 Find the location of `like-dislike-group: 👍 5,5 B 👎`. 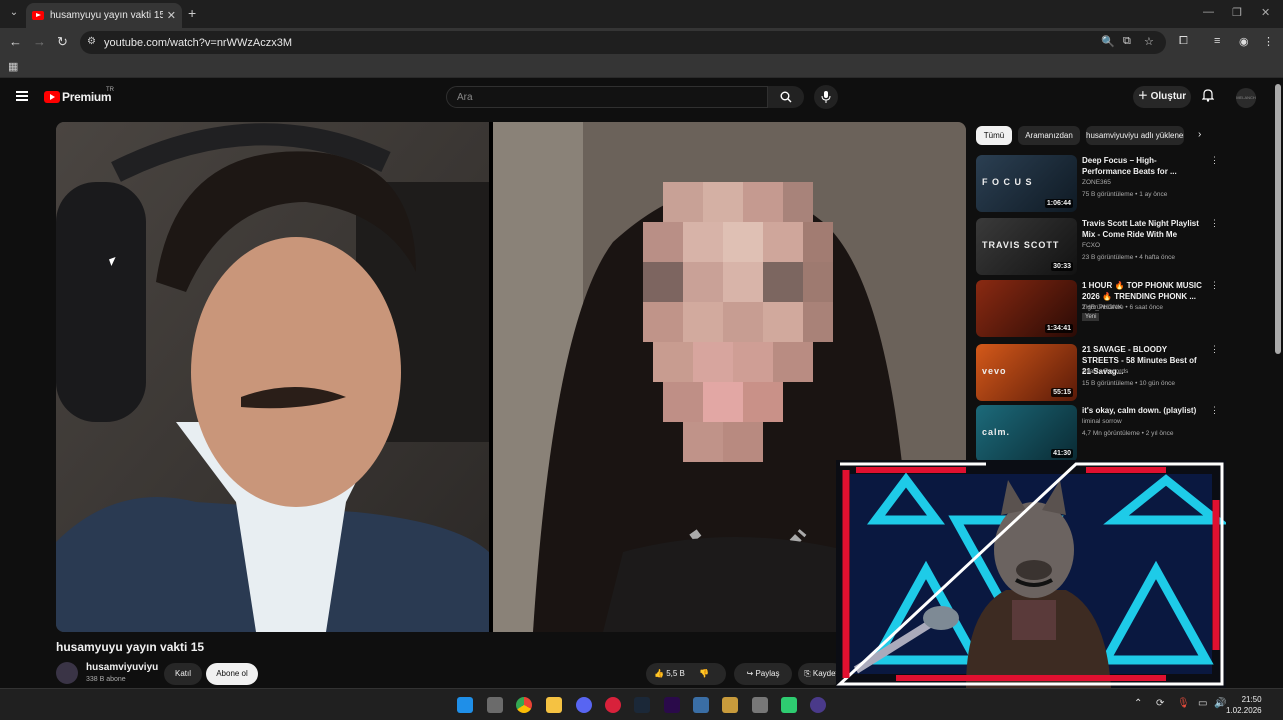

like-dislike-group: 👍 5,5 B 👎 is located at coordinates (686, 674).